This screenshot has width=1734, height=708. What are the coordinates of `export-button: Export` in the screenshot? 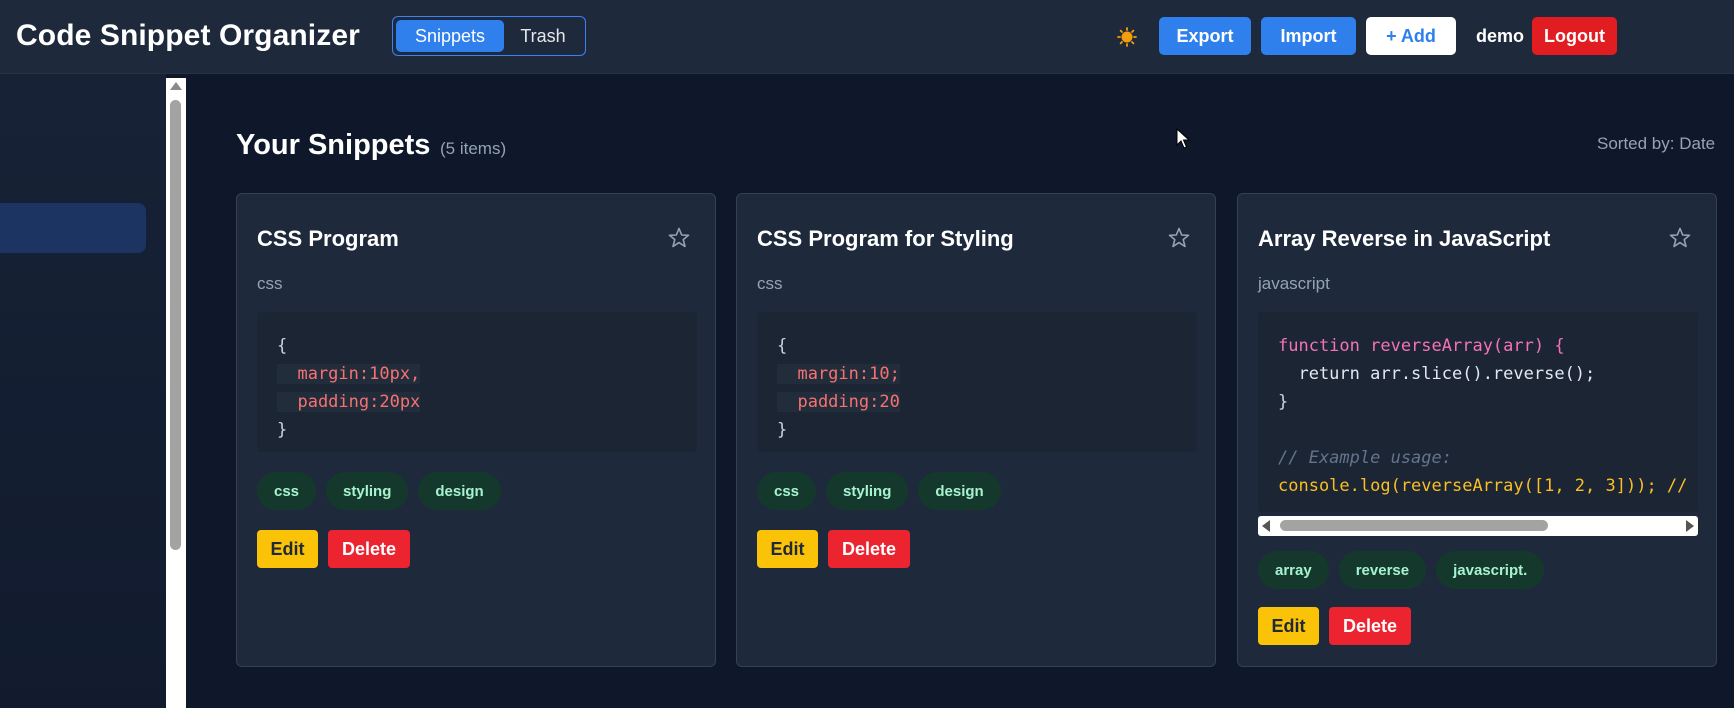 It's located at (1205, 36).